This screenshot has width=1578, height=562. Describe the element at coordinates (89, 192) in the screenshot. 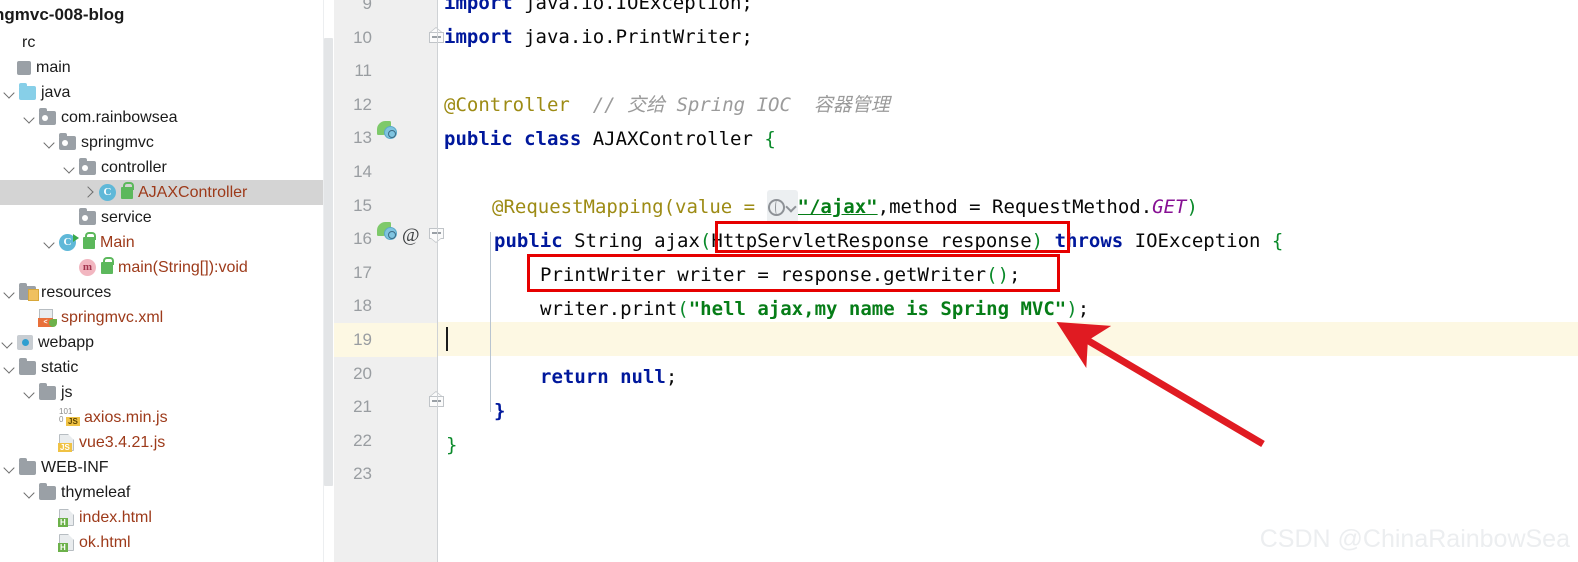

I see `chevron-right-icon` at that location.